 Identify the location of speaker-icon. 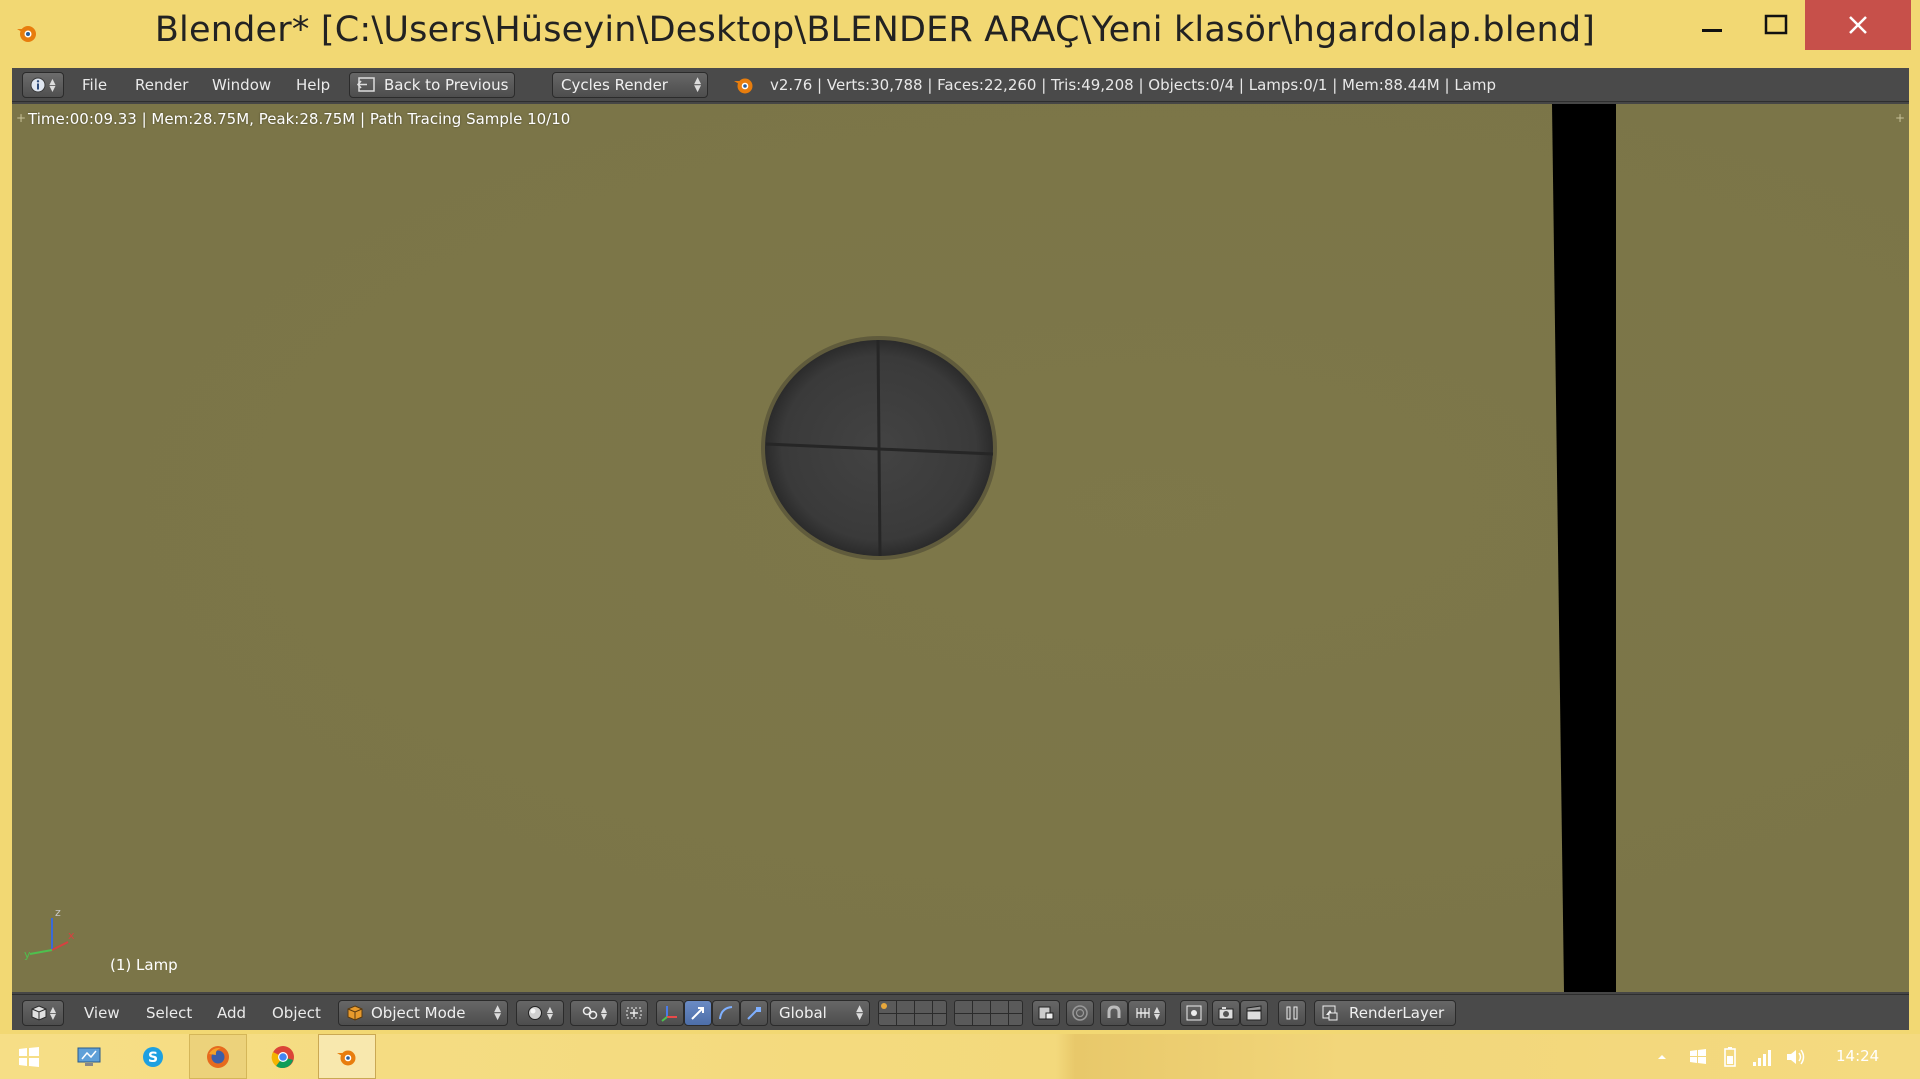
(1796, 1056).